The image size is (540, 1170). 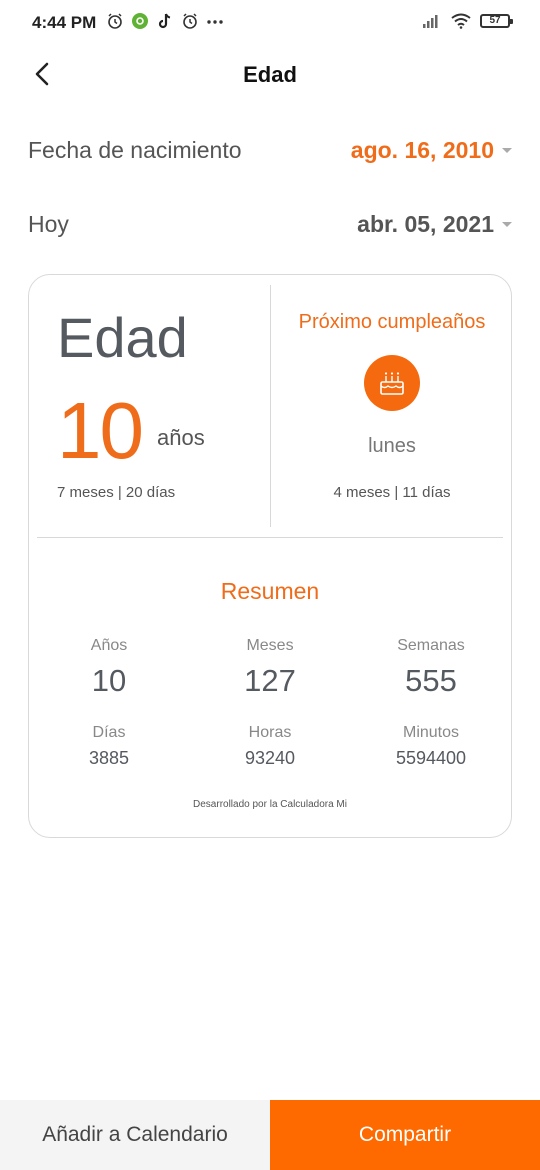 I want to click on cake-icon, so click(x=392, y=383).